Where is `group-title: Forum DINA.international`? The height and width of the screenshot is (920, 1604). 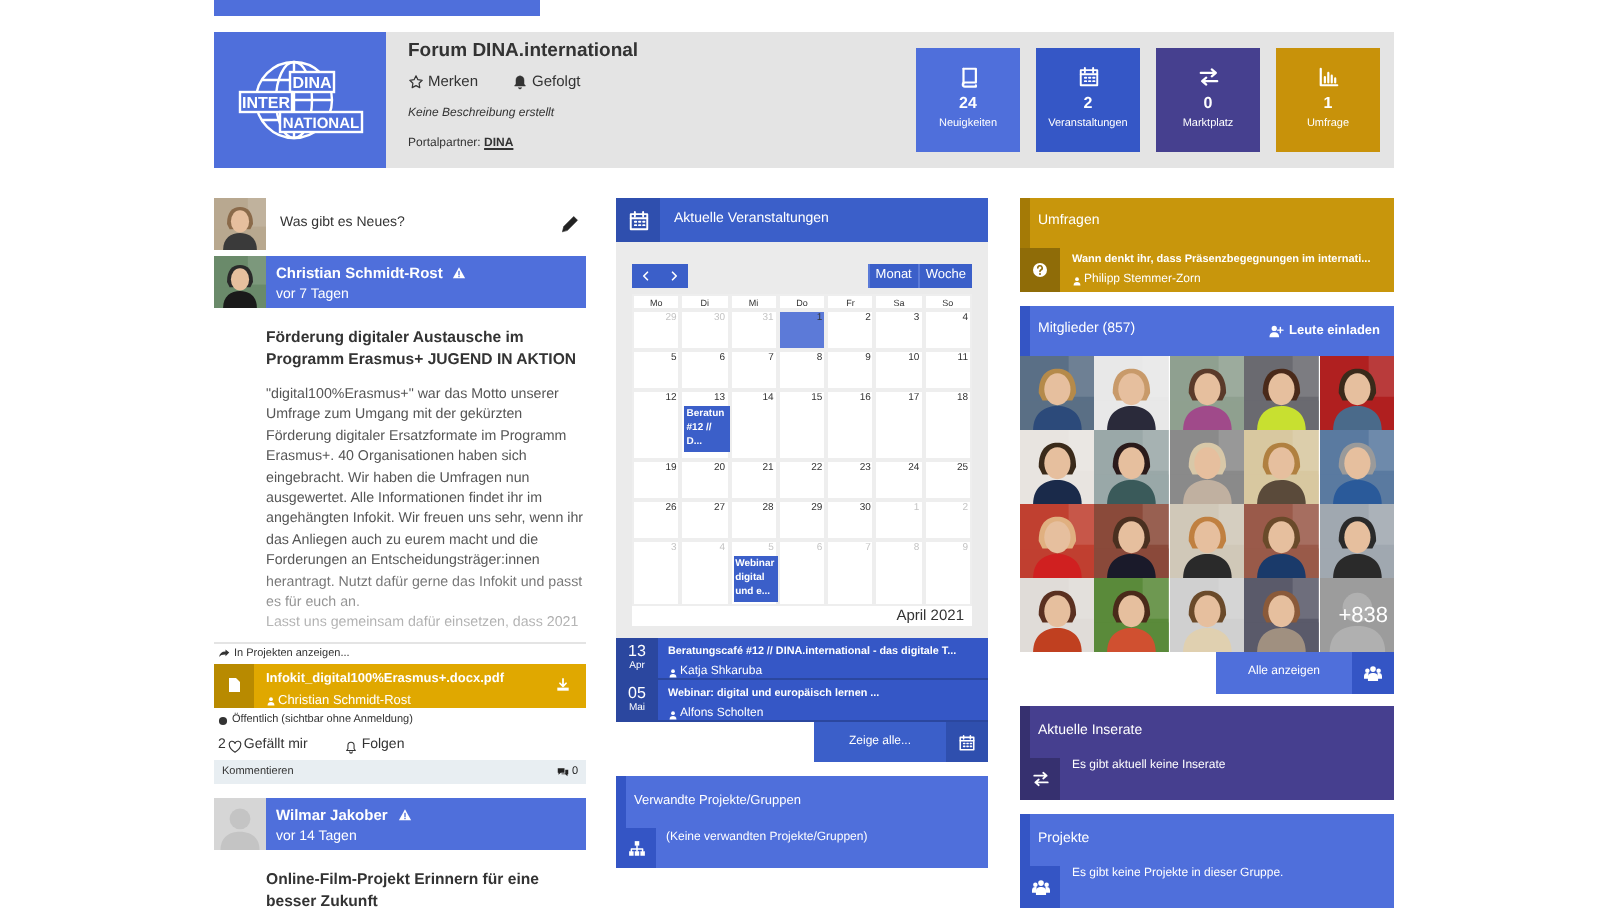
group-title: Forum DINA.international is located at coordinates (523, 52).